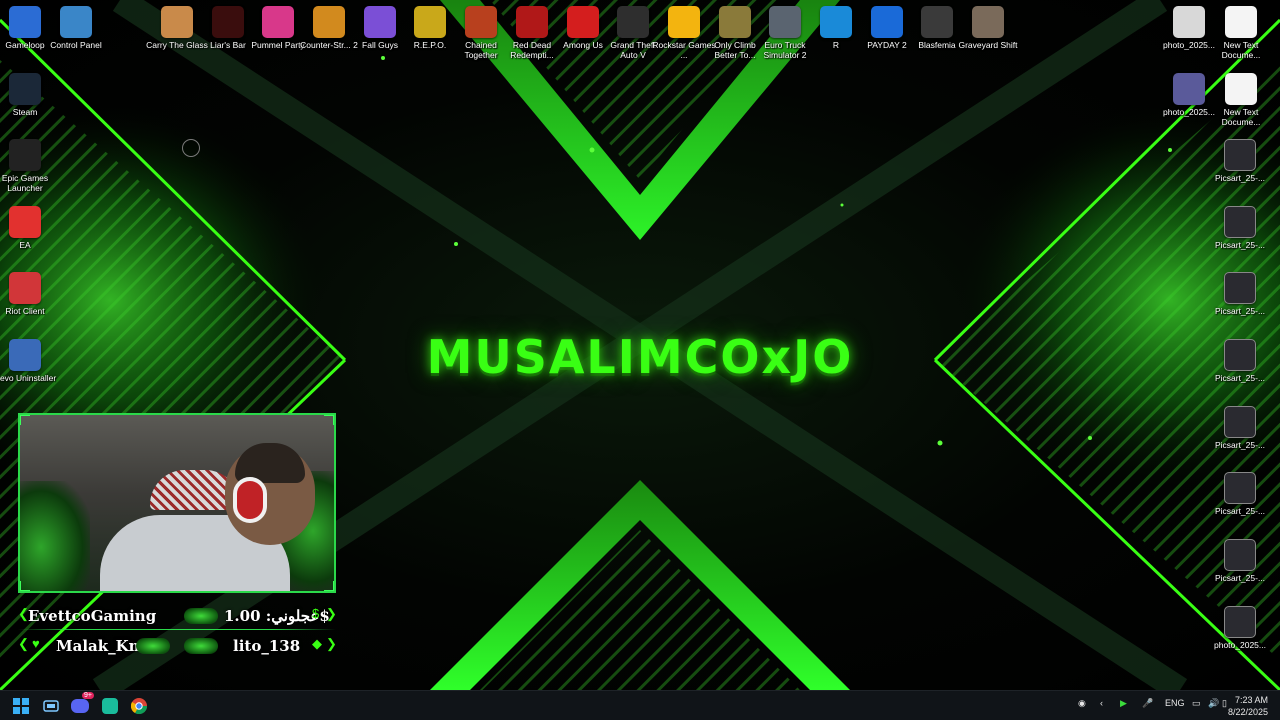  Describe the element at coordinates (88, 695) in the screenshot. I see `notification-badge: 9+` at that location.